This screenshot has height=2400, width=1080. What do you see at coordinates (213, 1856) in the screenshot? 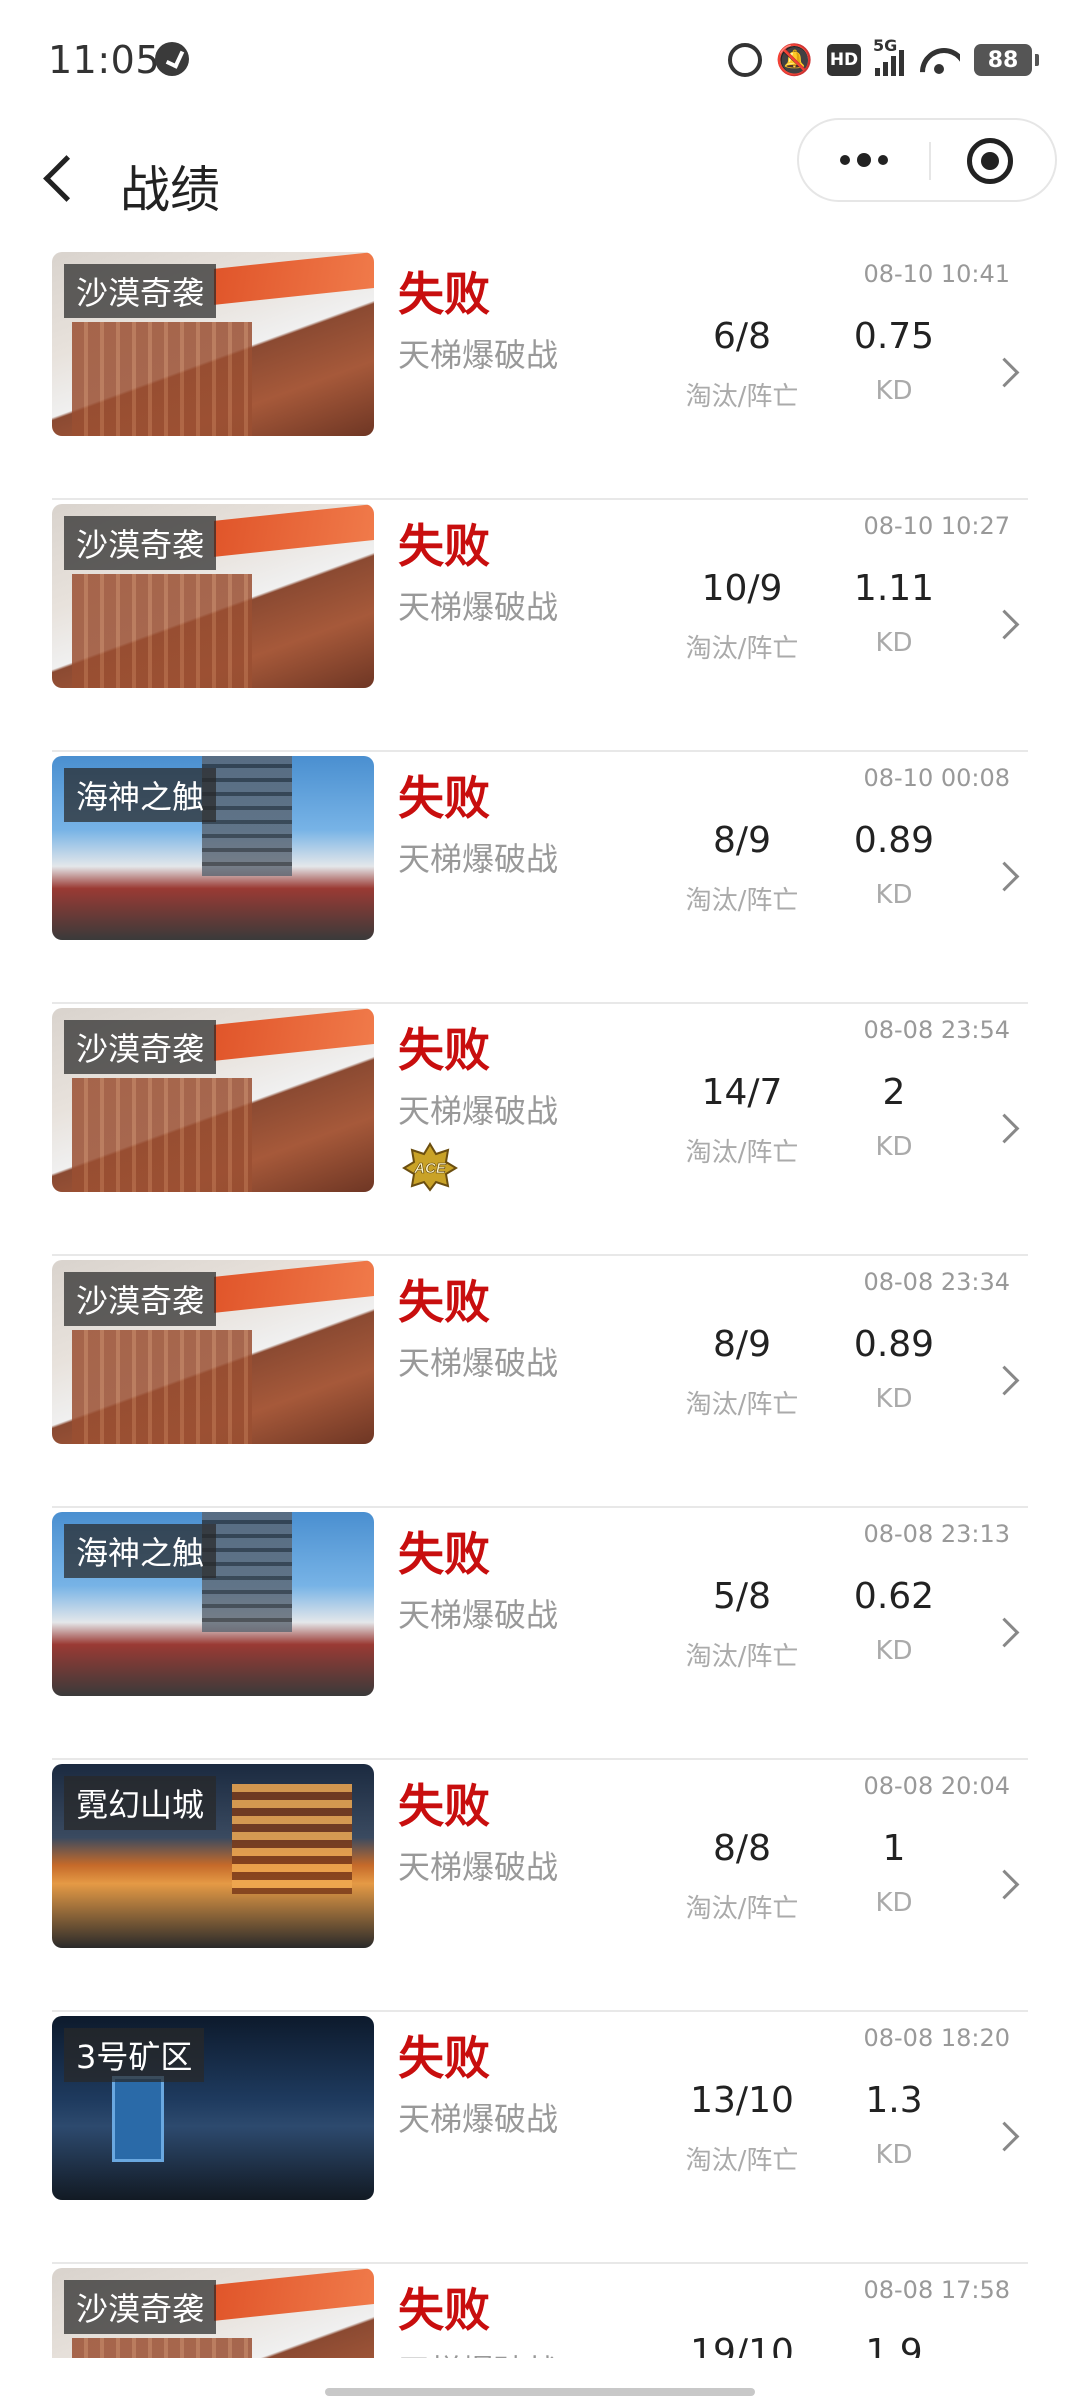
I see `map-thumbnail: 霓幻山城` at bounding box center [213, 1856].